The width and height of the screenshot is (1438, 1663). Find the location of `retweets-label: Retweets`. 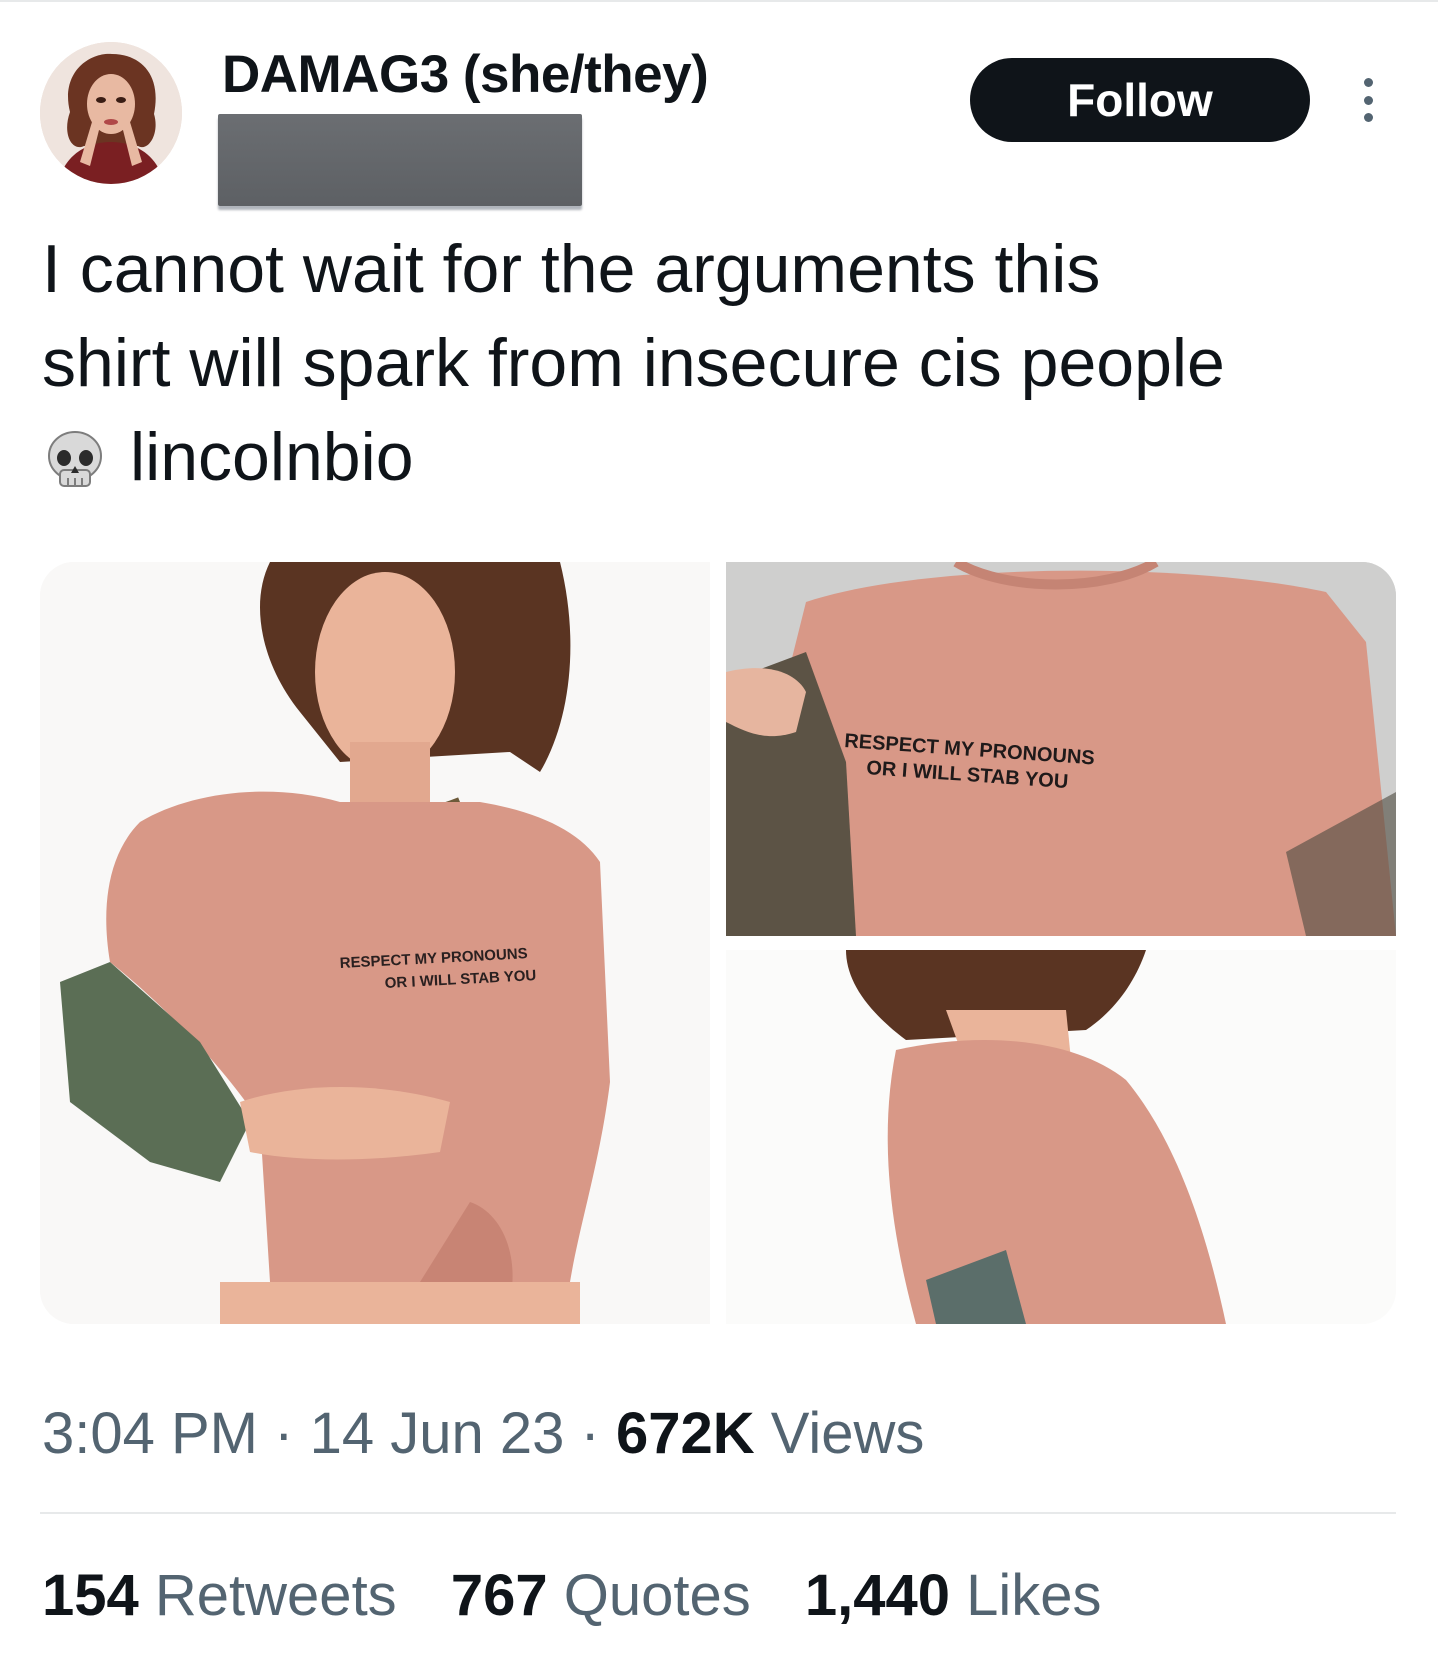

retweets-label: Retweets is located at coordinates (275, 1595).